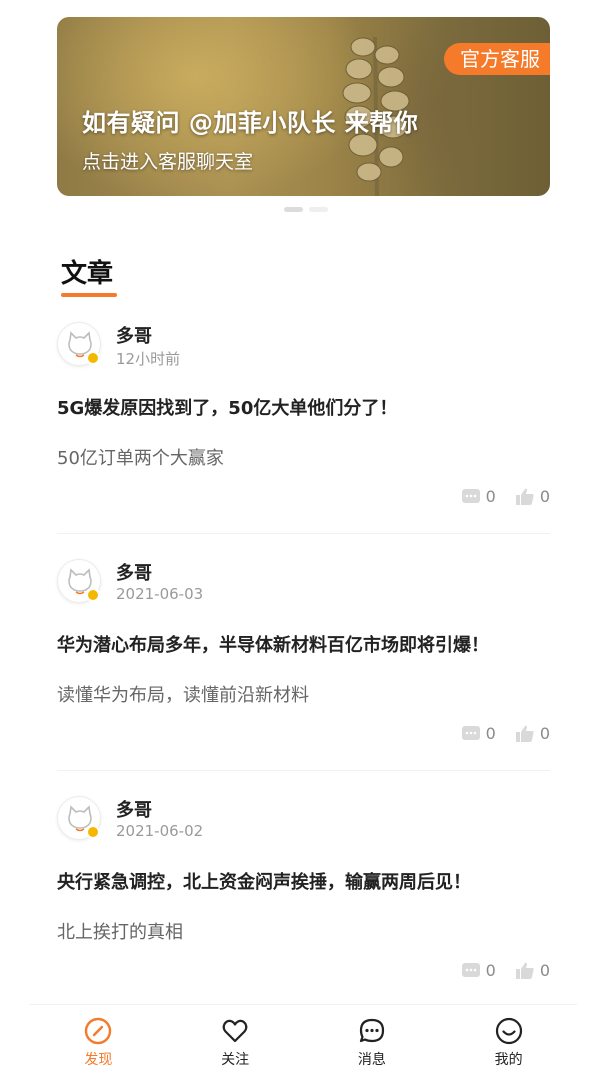 This screenshot has height=1080, width=607. Describe the element at coordinates (303, 106) in the screenshot. I see `customer-service-banner: 官方客服 如有疑问 @加菲小队长 来帮你 点击进入客服聊天室` at that location.